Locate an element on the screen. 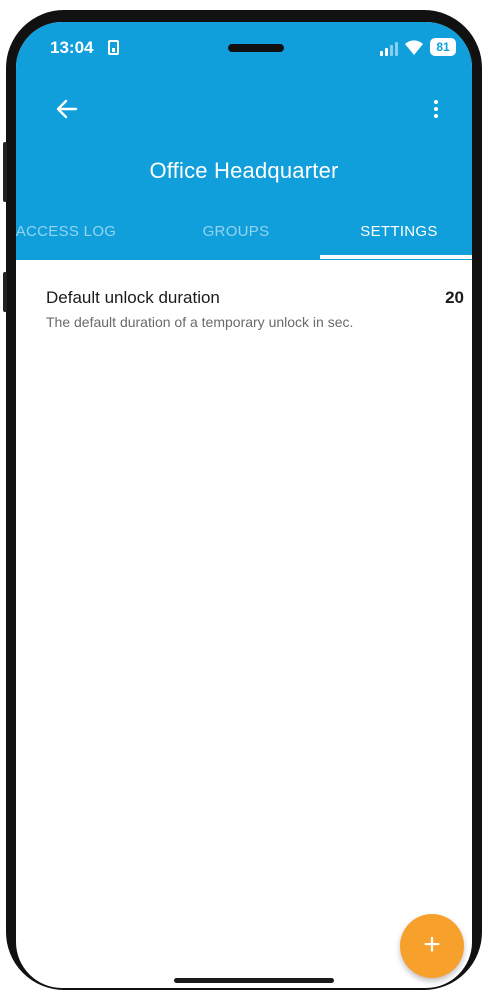 The image size is (488, 992). status-bar: 13:04 81 is located at coordinates (244, 48).